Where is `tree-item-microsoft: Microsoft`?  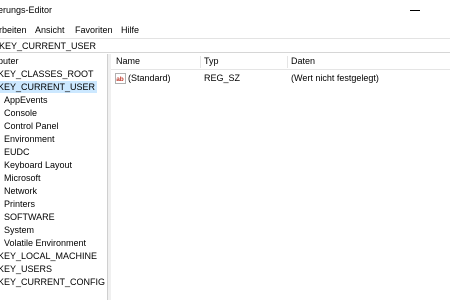 tree-item-microsoft: Microsoft is located at coordinates (22, 178).